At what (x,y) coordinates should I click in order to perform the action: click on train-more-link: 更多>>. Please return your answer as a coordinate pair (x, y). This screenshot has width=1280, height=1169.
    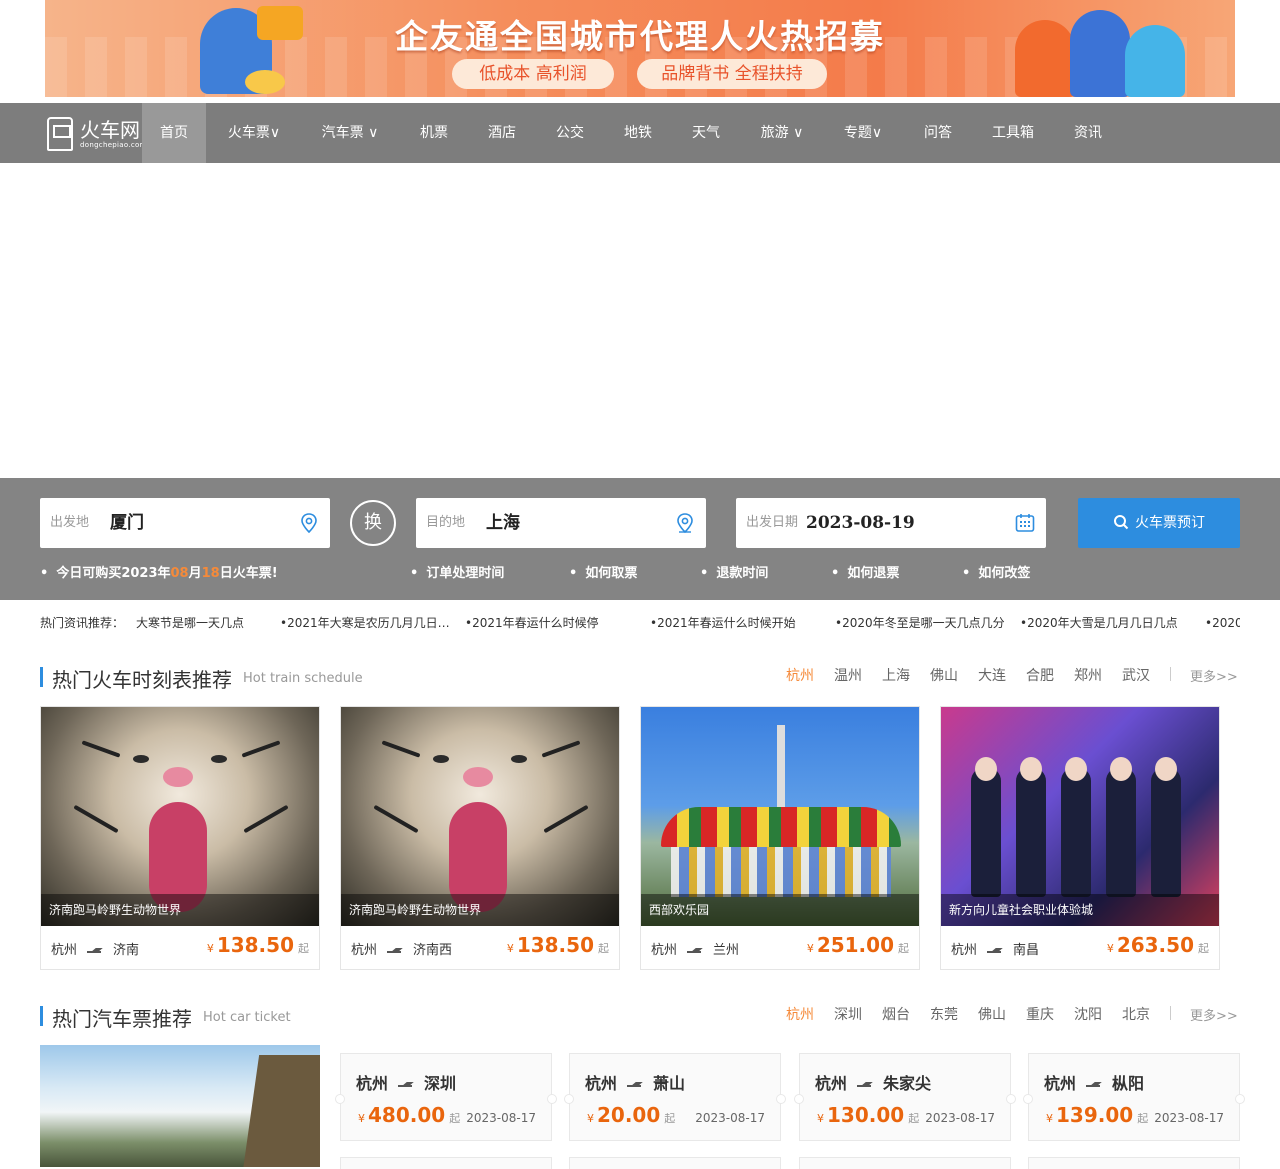
    Looking at the image, I should click on (1214, 675).